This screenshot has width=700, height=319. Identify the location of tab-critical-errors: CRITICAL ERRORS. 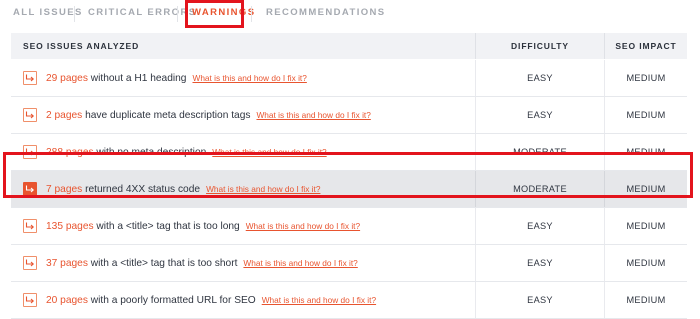
(142, 13).